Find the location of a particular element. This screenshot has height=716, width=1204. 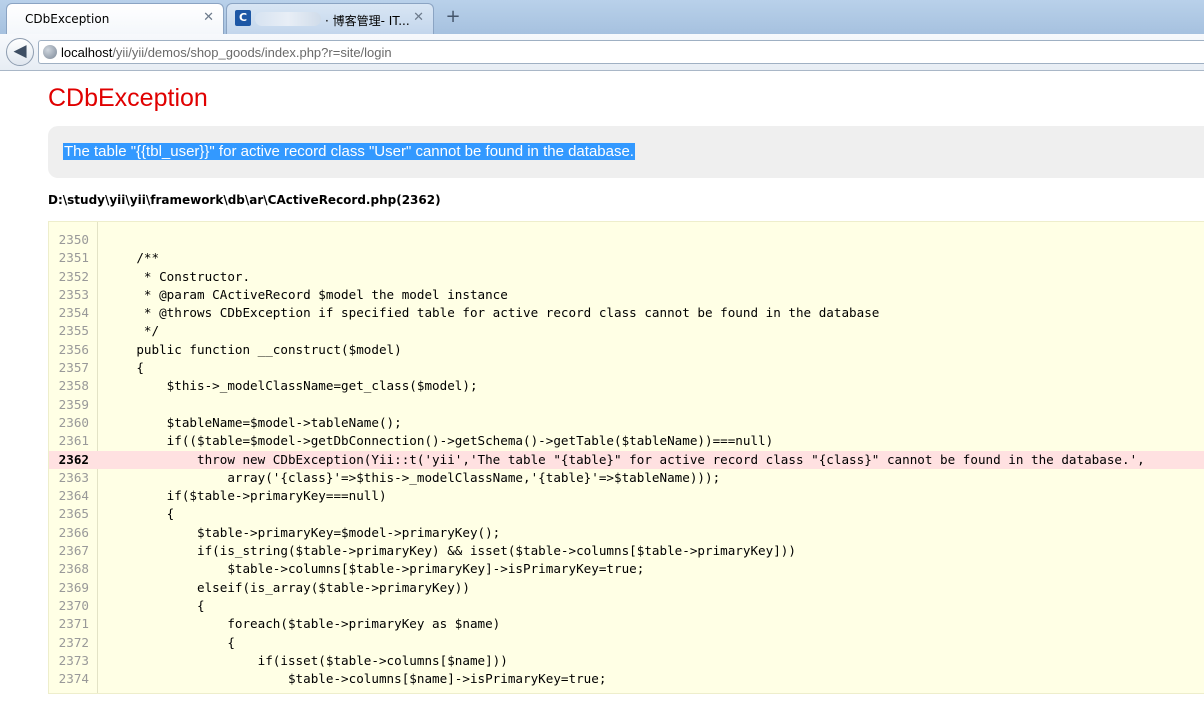

code-text: * Constructor. is located at coordinates (178, 276).